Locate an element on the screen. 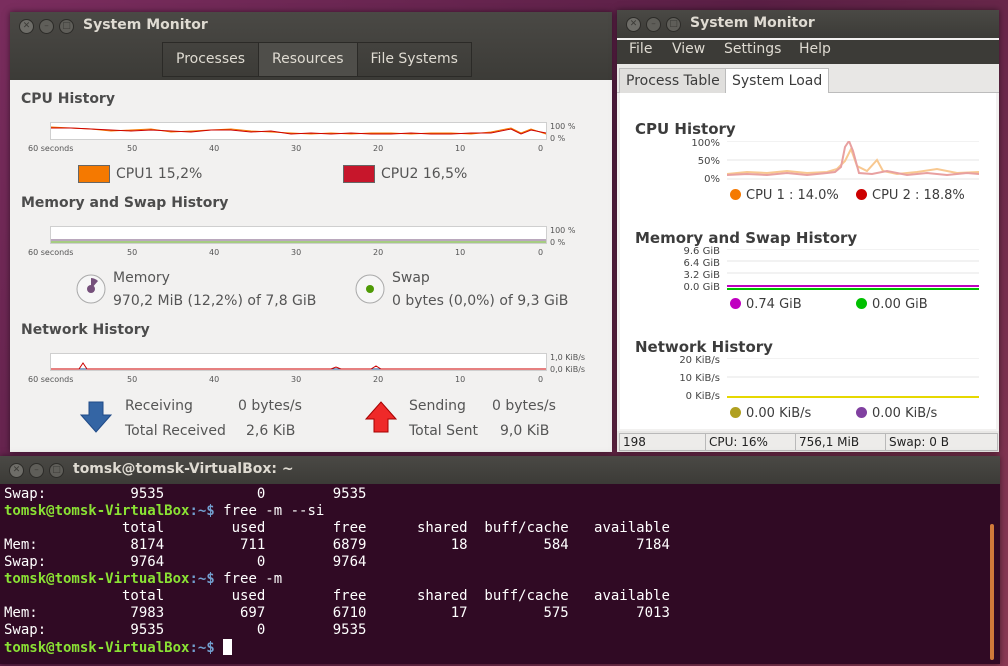 This screenshot has width=1008, height=666. cpu-y-ticks: 100 % 0 % is located at coordinates (563, 132).